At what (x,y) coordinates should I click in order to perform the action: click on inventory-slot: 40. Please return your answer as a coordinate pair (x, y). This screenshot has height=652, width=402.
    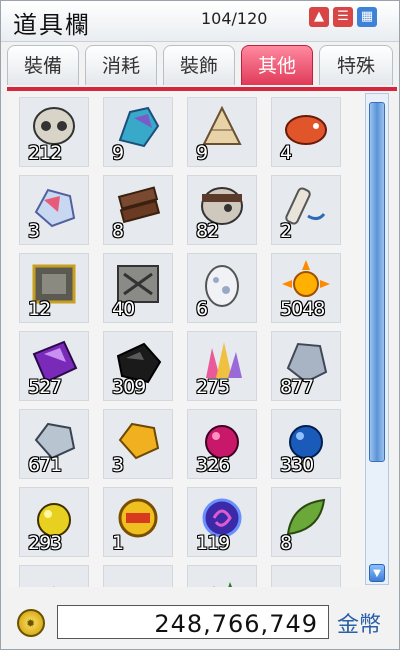
    Looking at the image, I should click on (138, 288).